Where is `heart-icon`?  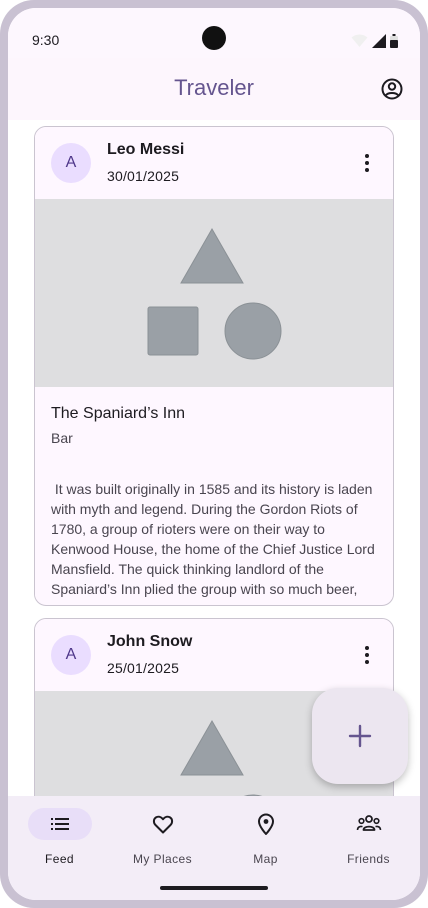
heart-icon is located at coordinates (162, 824).